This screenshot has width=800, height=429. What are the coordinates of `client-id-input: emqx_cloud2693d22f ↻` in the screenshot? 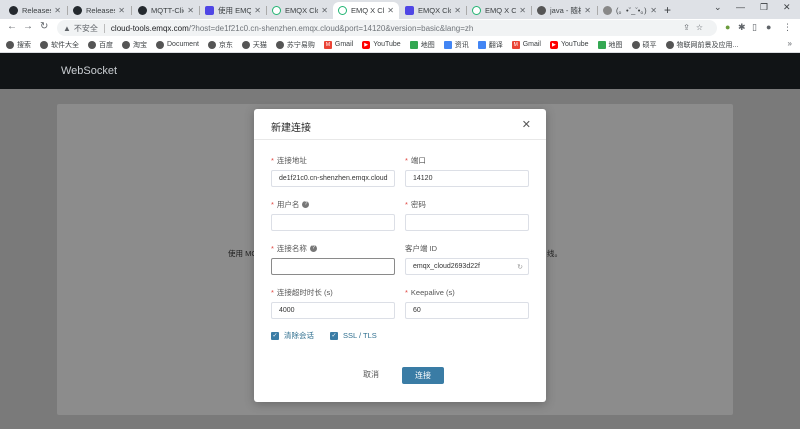 It's located at (467, 266).